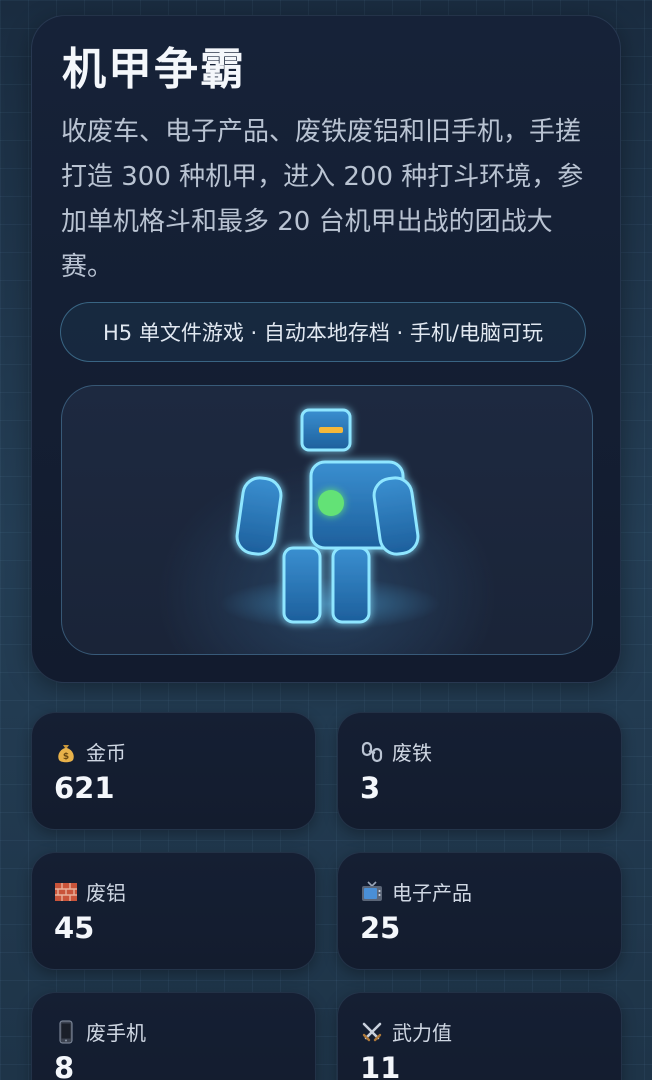 This screenshot has width=652, height=1080. What do you see at coordinates (173, 911) in the screenshot?
I see `stat-card-scrap-aluminum: 废铝 45` at bounding box center [173, 911].